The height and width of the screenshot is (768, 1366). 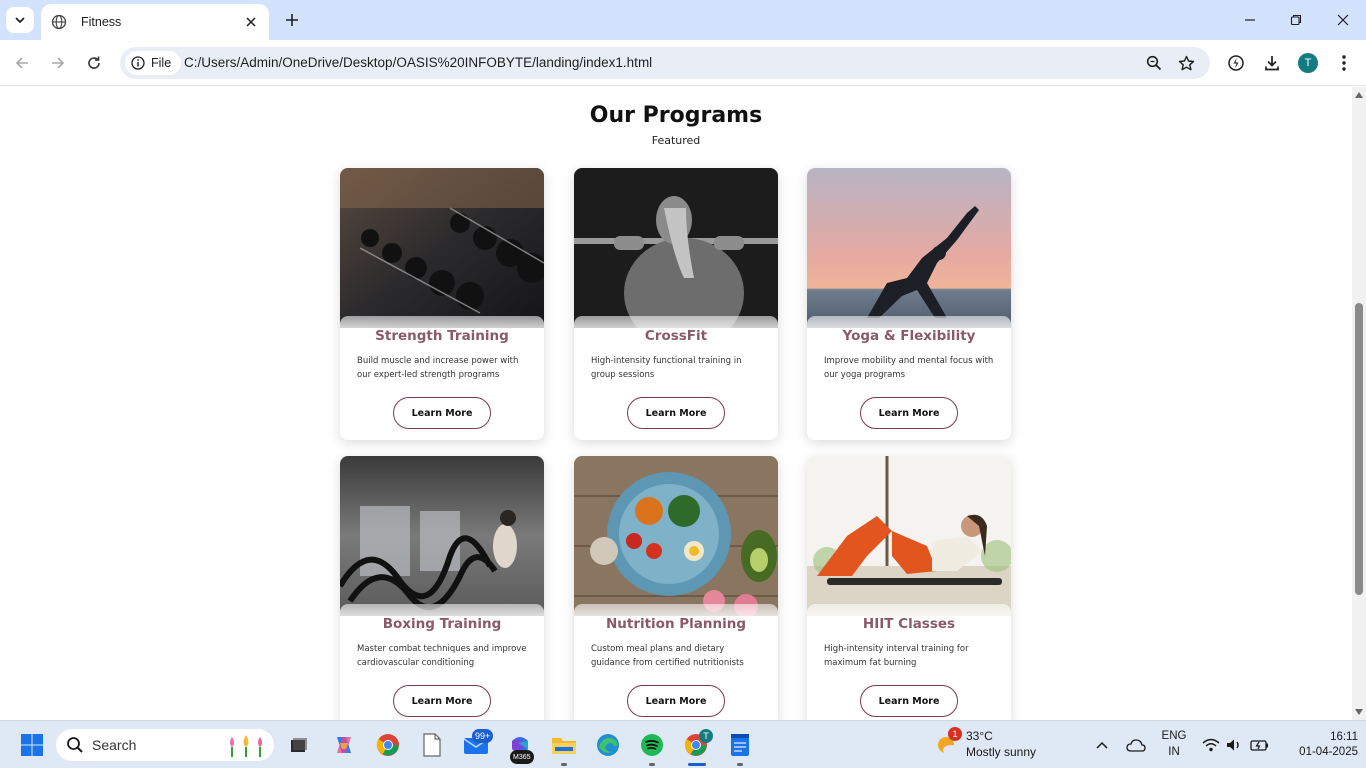 I want to click on m365-badge: M365, so click(x=522, y=757).